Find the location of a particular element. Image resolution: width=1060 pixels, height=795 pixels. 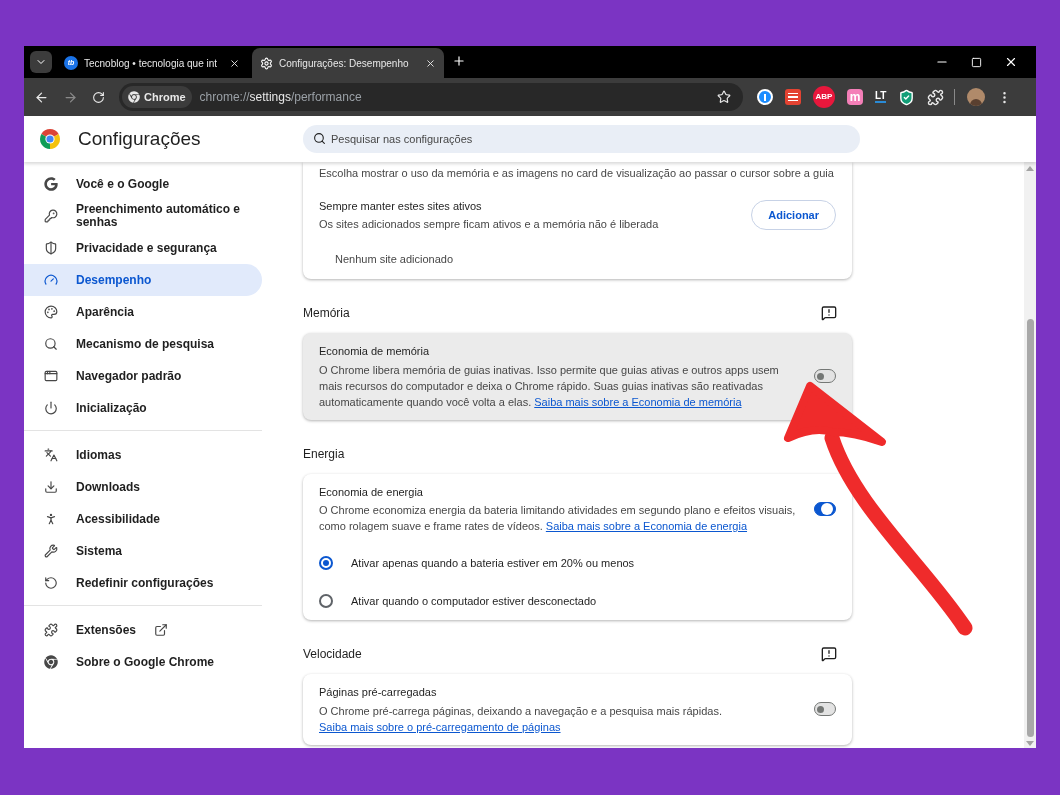

setting-description: O Chrome economiza energia da bateria limitando atividades em segundo plano e efeitos visuais, como rolagem suave e frame rates de vídeos. Saiba mais sobre a Economia de energia is located at coordinates (558, 518).